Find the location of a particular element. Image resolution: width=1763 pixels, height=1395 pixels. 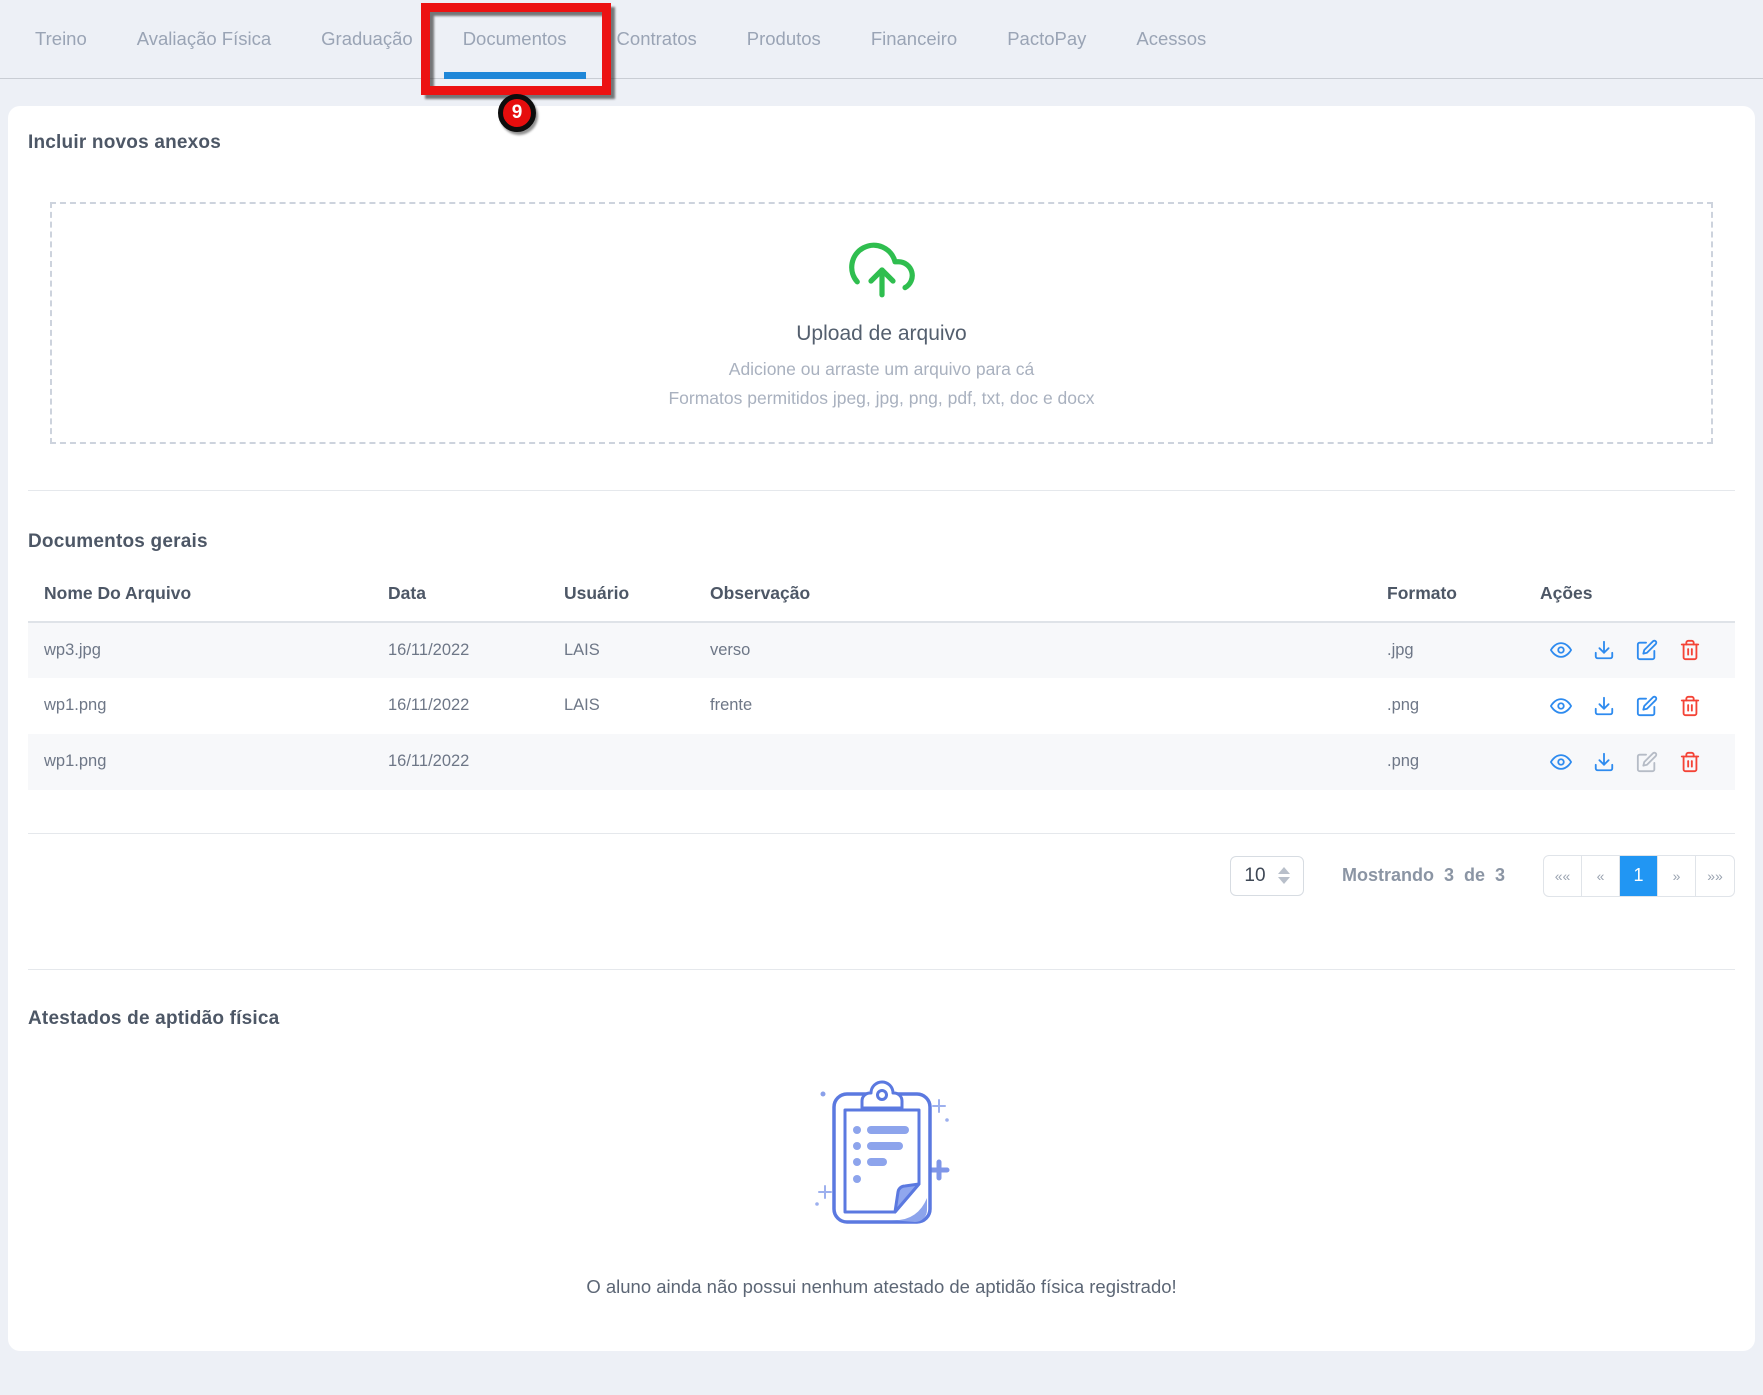

tab-graduacao: Graduação is located at coordinates (367, 39).